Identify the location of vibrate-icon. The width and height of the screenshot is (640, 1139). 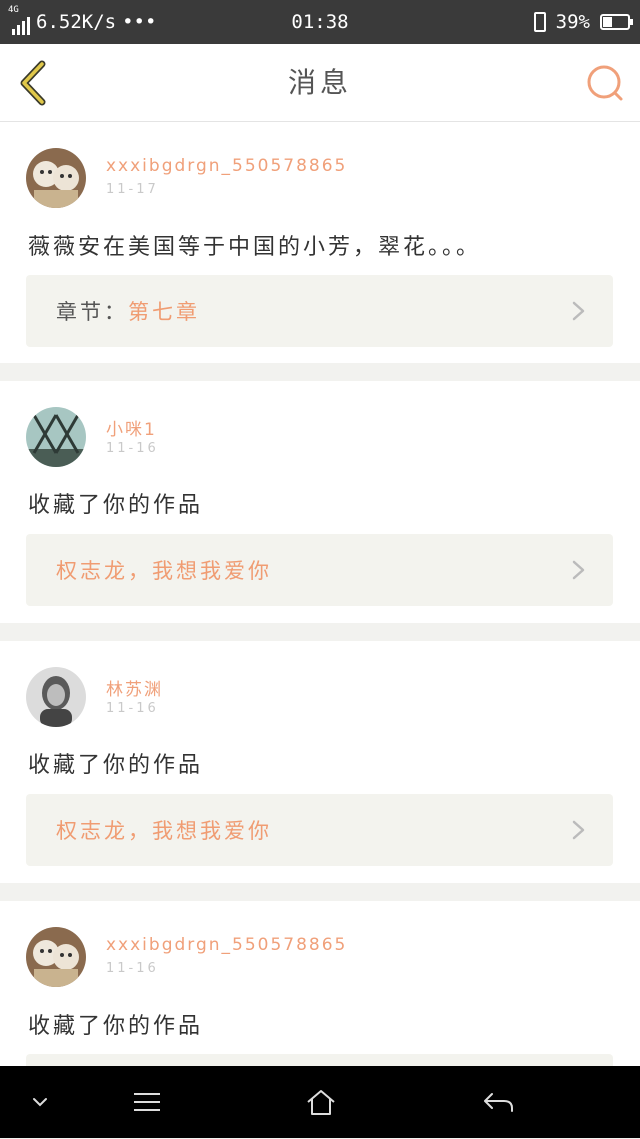
(539, 22).